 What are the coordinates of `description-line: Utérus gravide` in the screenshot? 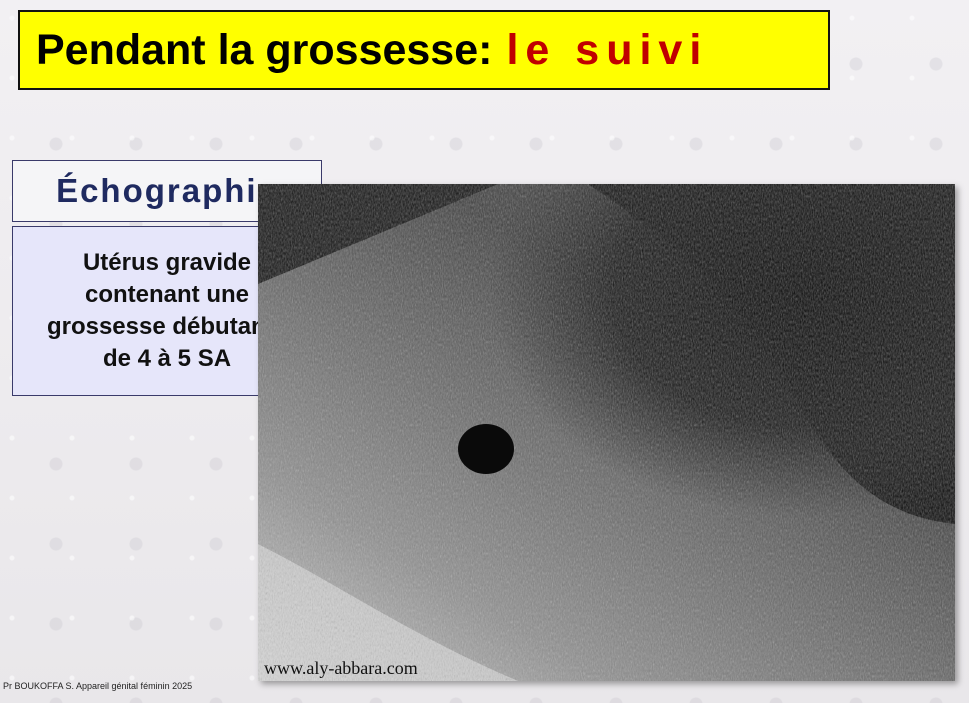 It's located at (167, 262).